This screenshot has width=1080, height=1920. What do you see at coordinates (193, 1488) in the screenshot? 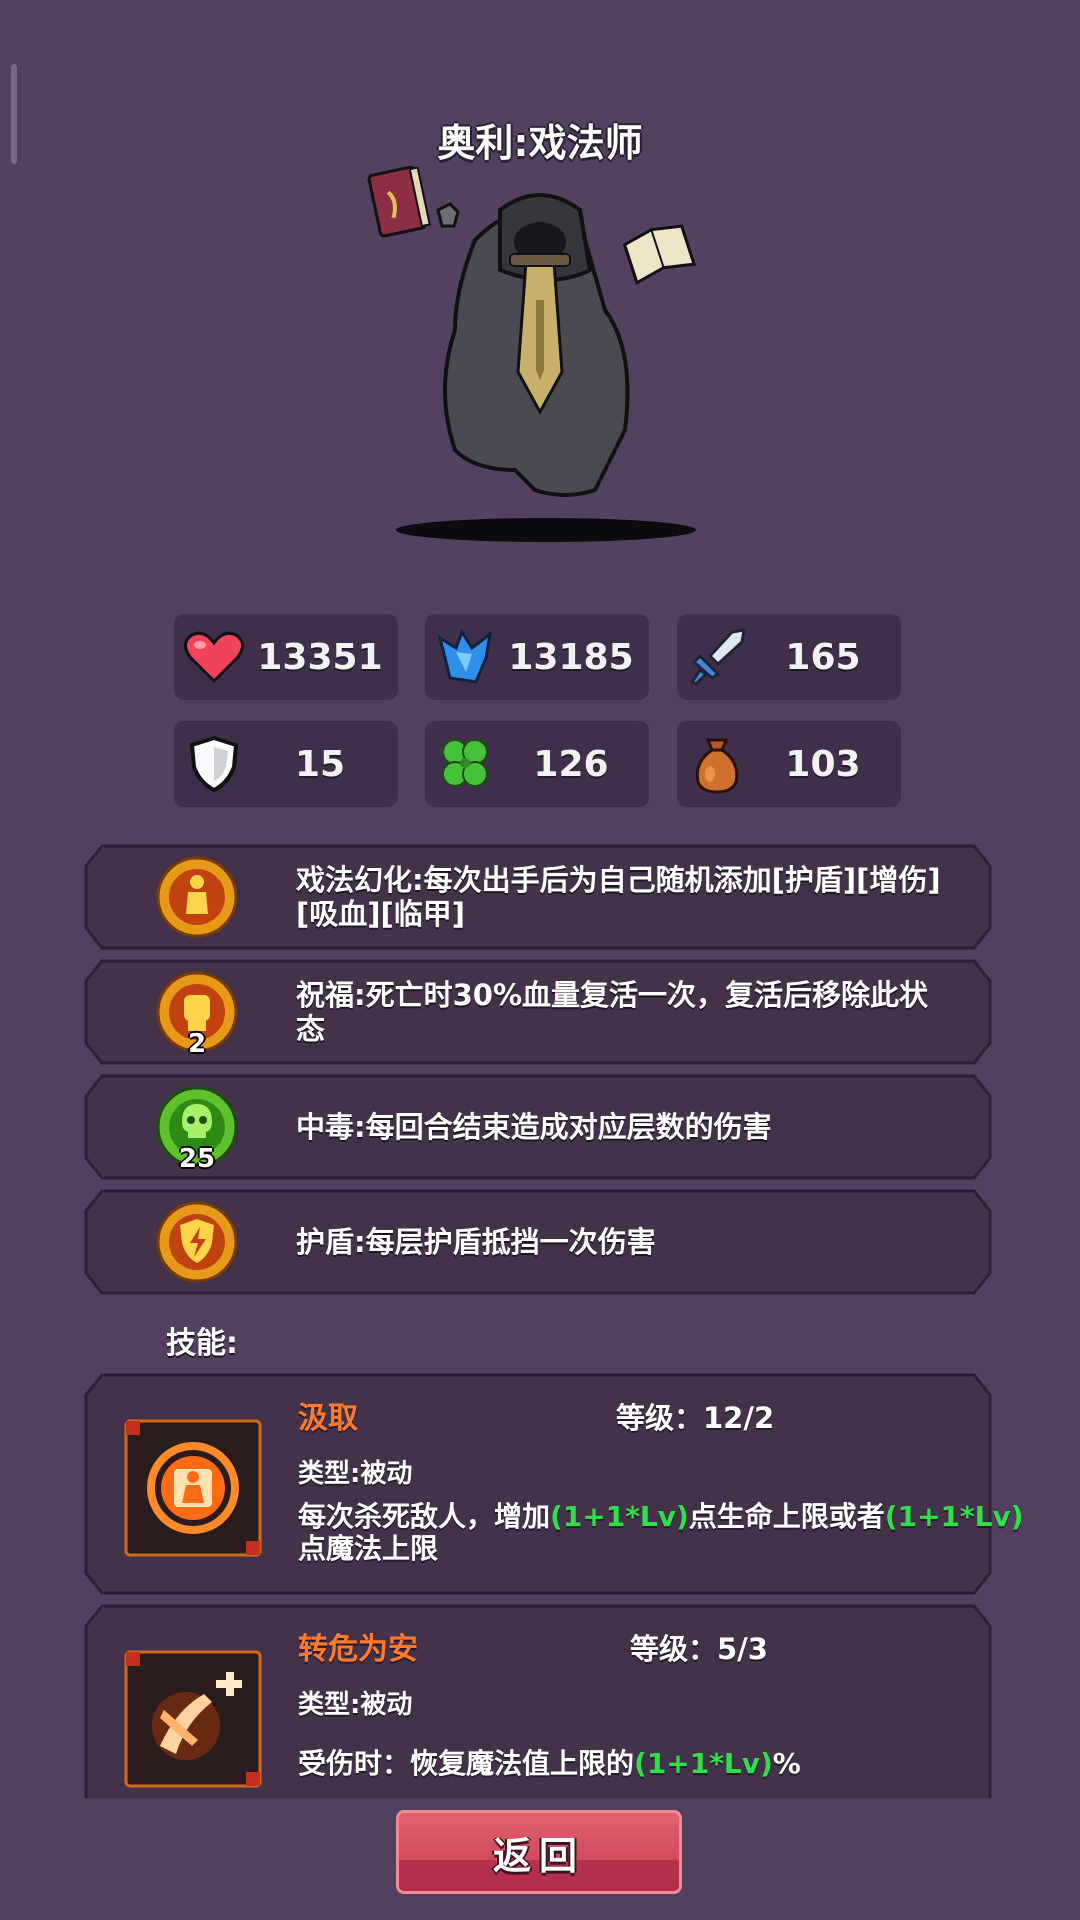
I see `drain-skill-icon` at bounding box center [193, 1488].